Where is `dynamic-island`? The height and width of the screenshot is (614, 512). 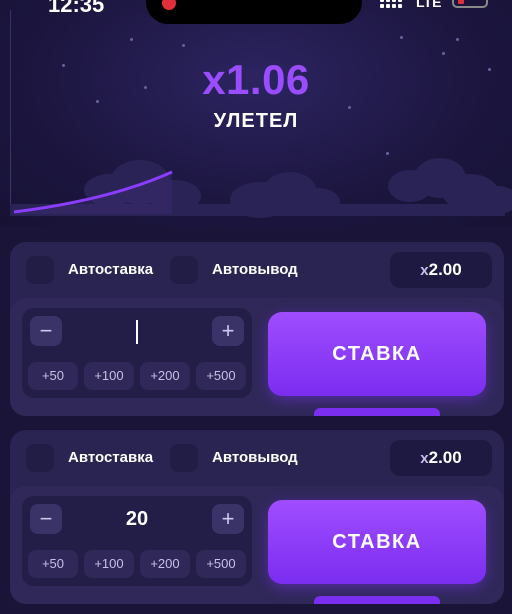
dynamic-island is located at coordinates (254, 12).